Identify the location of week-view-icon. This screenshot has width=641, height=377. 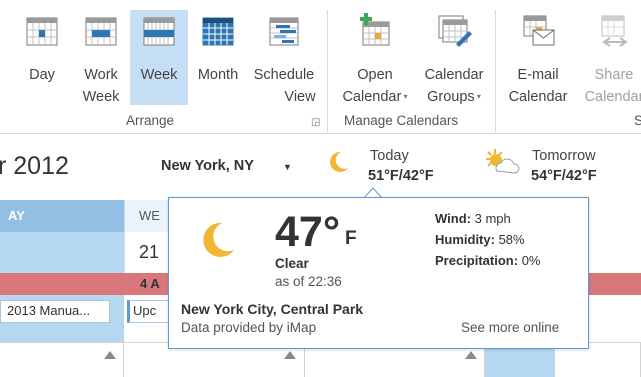
(159, 31).